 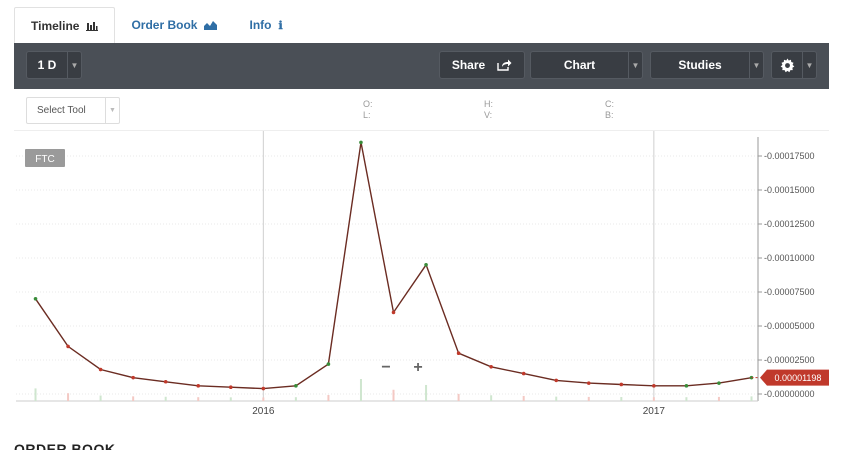 I want to click on drawing-tool-row: Select Tool ▼ O: L: H: V: C: B:, so click(x=421, y=110).